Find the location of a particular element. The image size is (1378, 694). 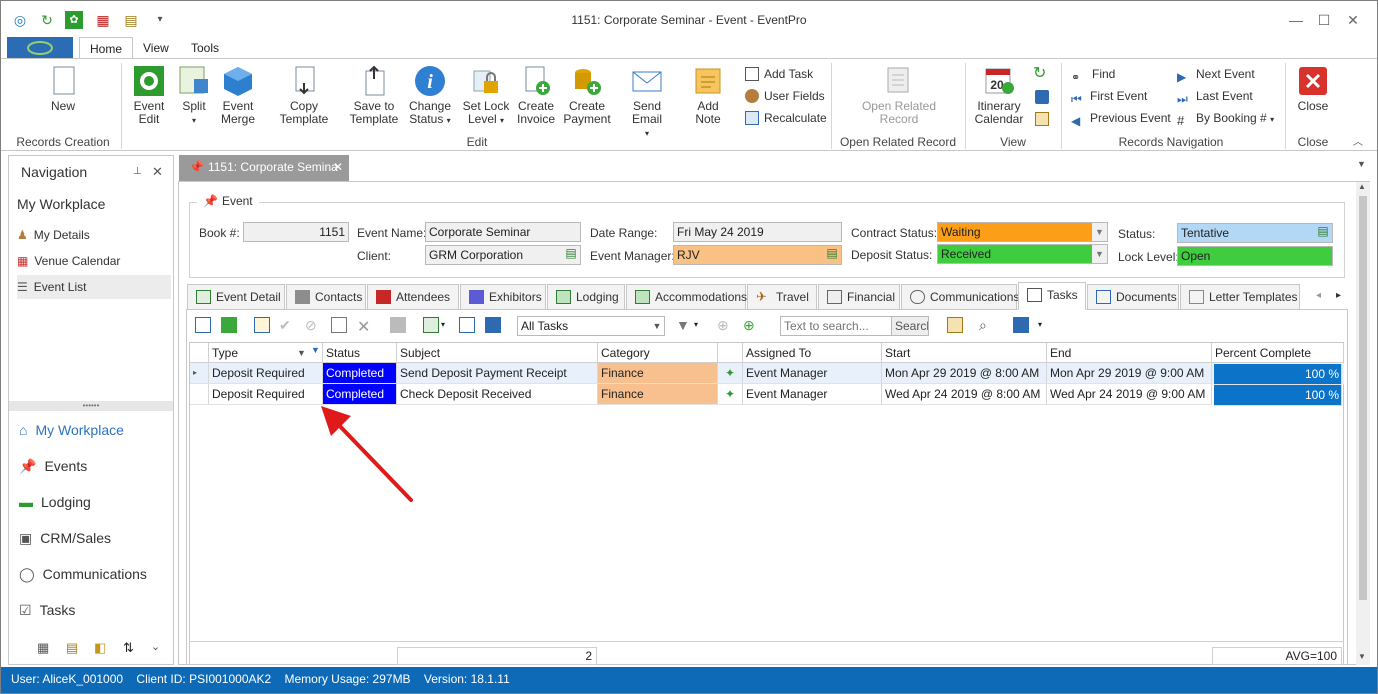

column-header-subject: Subject is located at coordinates (497, 353).